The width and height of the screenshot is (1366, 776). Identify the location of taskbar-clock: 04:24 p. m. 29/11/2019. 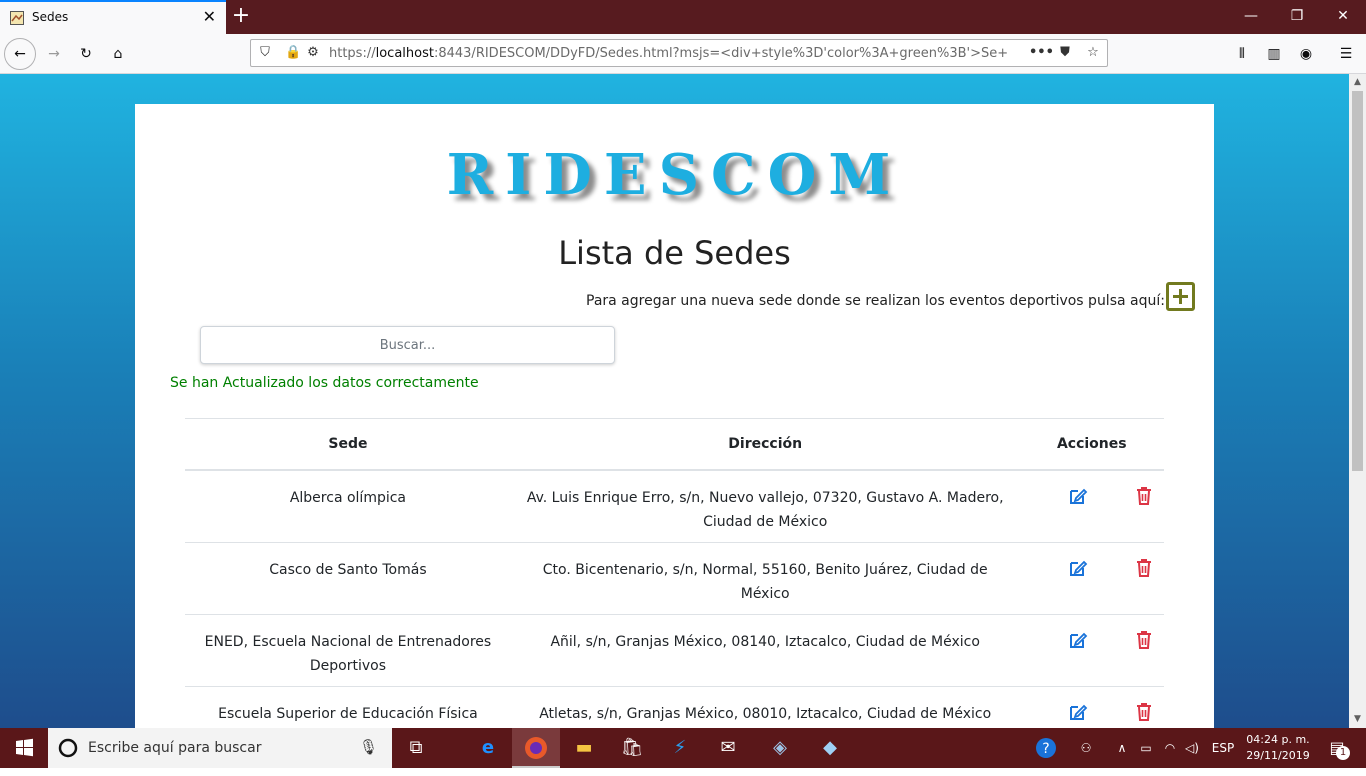
(1278, 748).